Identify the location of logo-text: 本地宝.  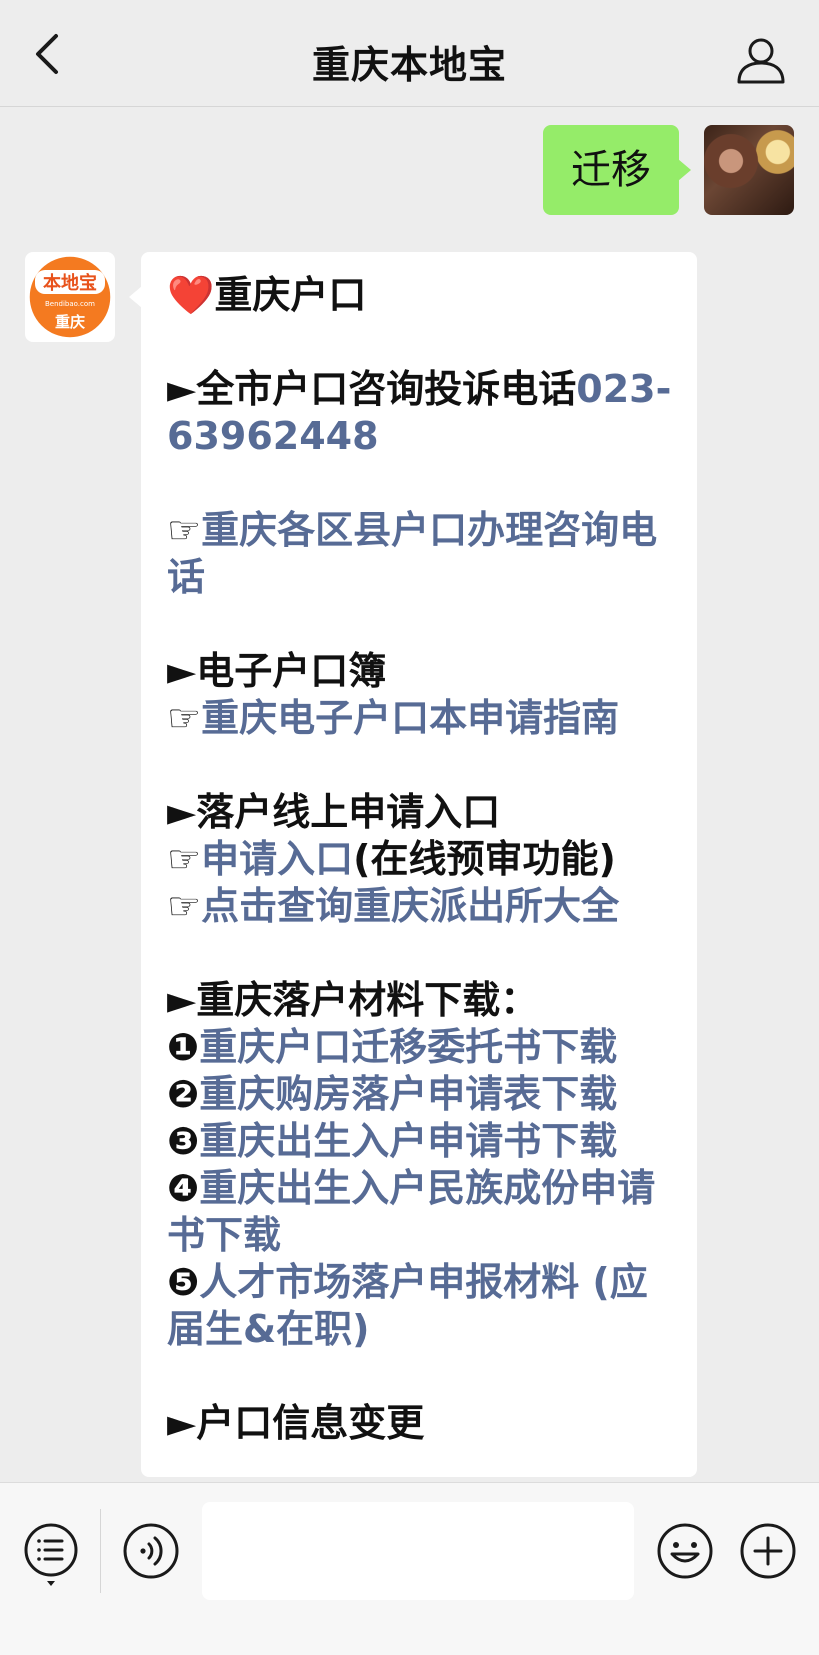
(70, 283).